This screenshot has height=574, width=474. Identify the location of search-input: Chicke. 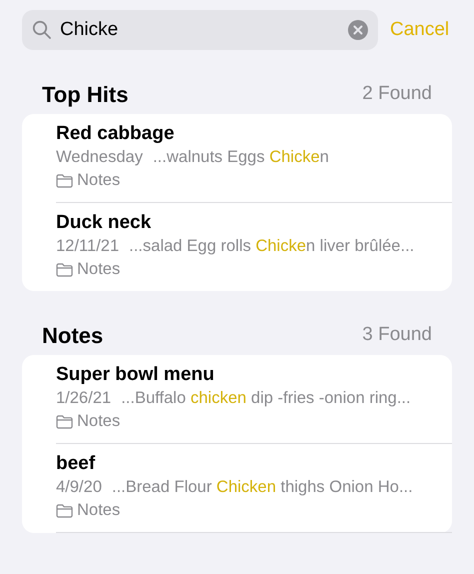
(200, 30).